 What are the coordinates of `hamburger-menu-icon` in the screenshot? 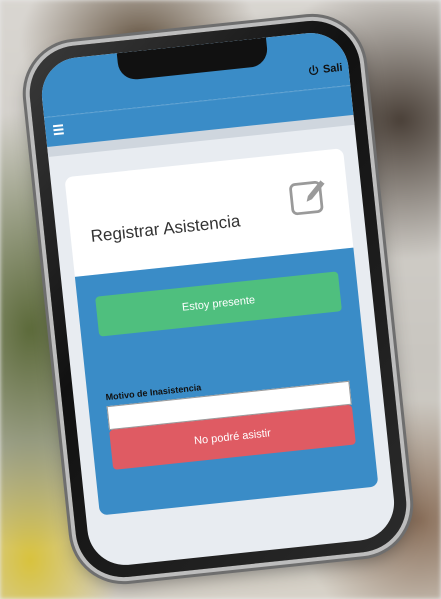 It's located at (58, 130).